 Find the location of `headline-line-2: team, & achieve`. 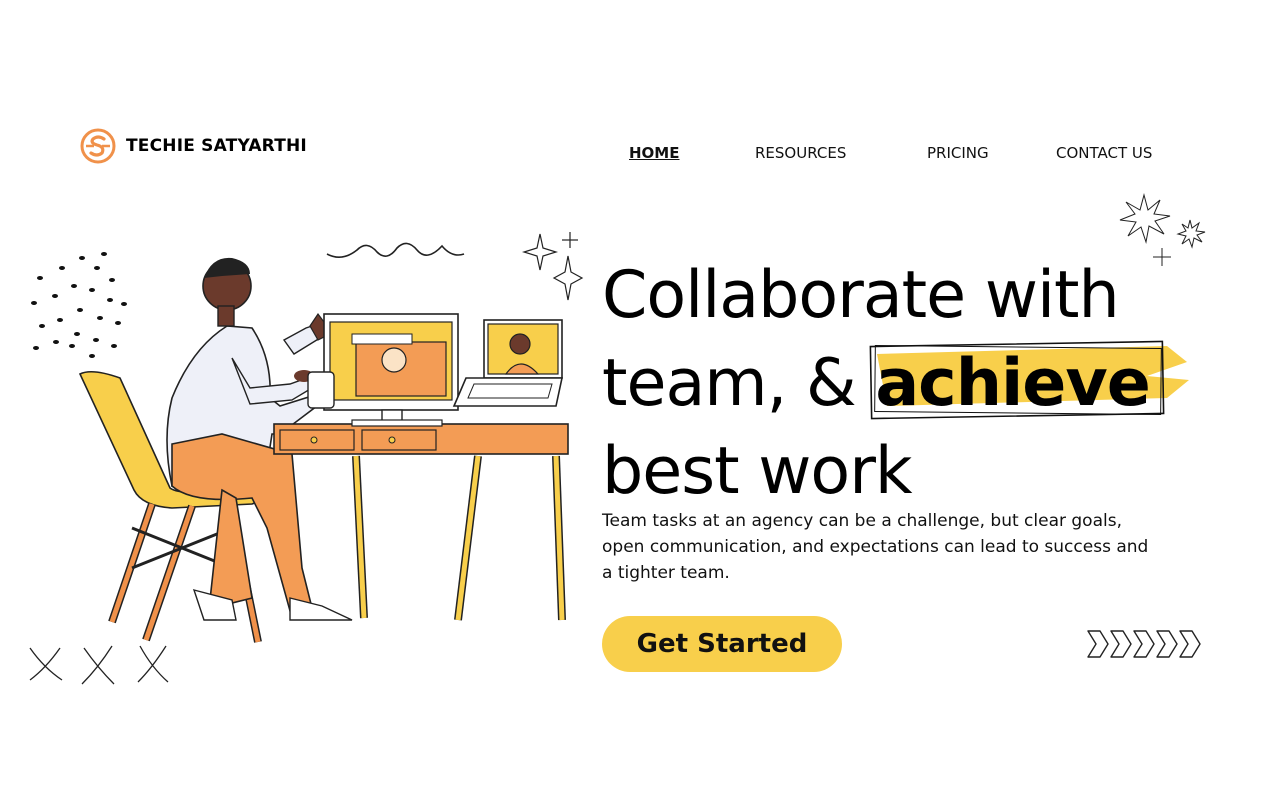

headline-line-2: team, & achieve is located at coordinates (922, 384).